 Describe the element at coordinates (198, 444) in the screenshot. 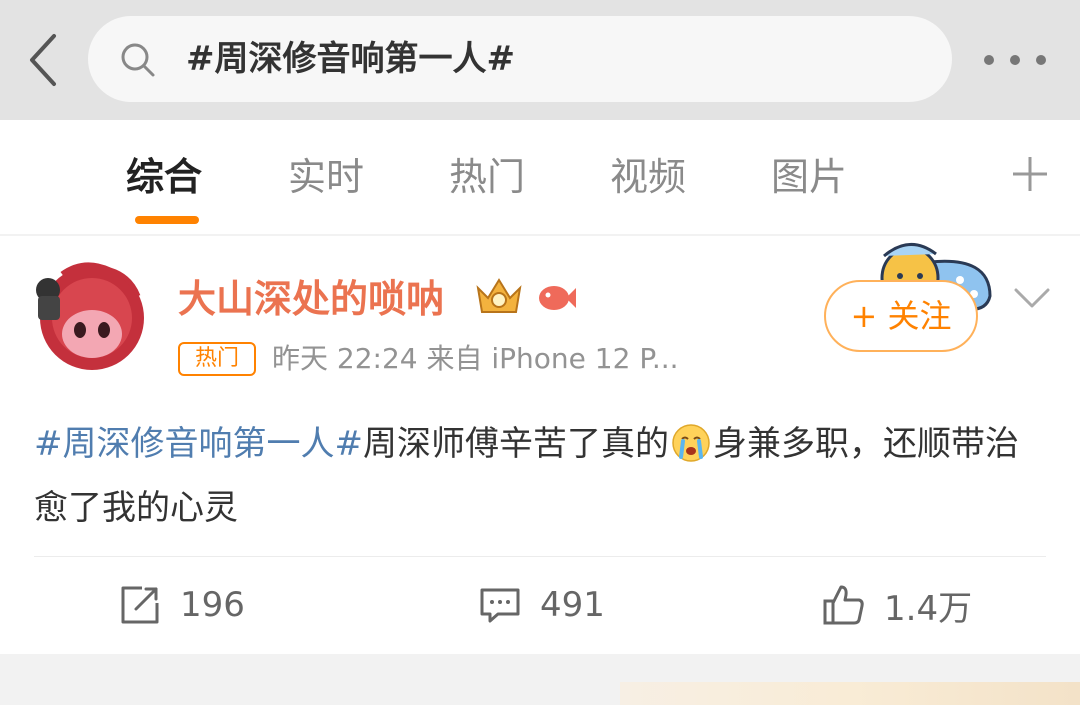

I see `topic-link: #周深修音响第一人#` at that location.